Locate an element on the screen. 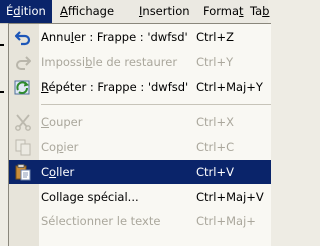  menu-bar: Édition Affichage Insertion Format Tab is located at coordinates (134, 12).